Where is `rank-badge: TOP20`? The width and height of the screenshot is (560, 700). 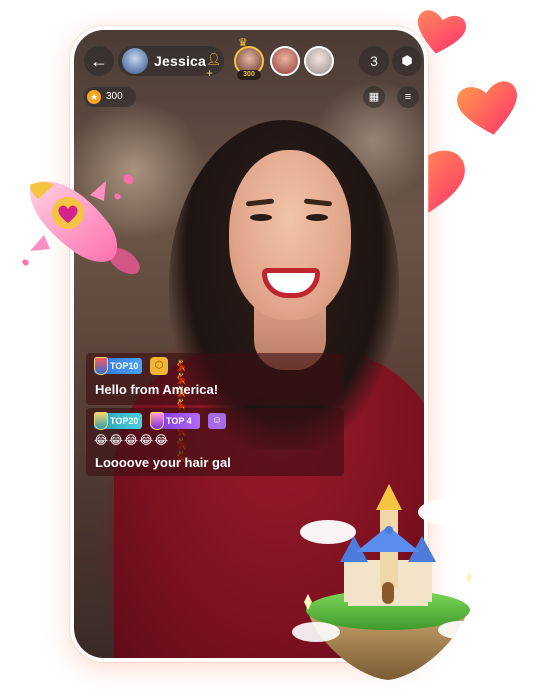 rank-badge: TOP20 is located at coordinates (118, 421).